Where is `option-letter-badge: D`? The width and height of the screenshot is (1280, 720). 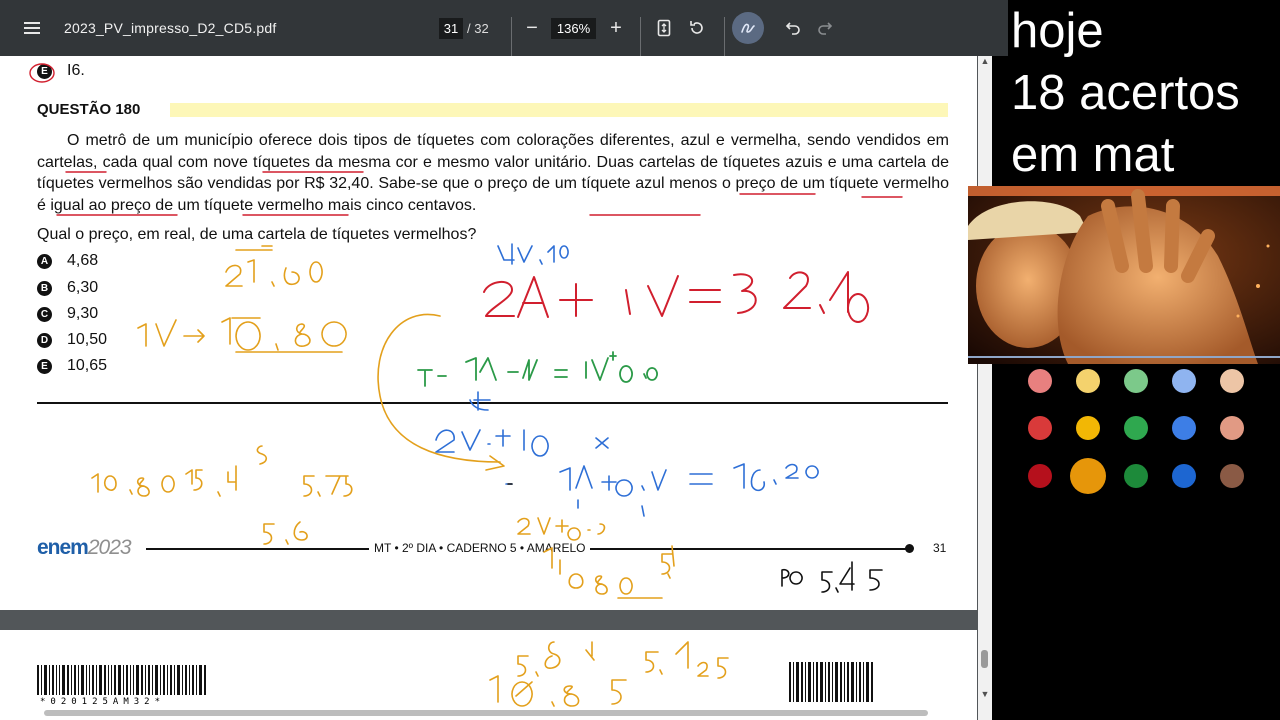
option-letter-badge: D is located at coordinates (44, 340).